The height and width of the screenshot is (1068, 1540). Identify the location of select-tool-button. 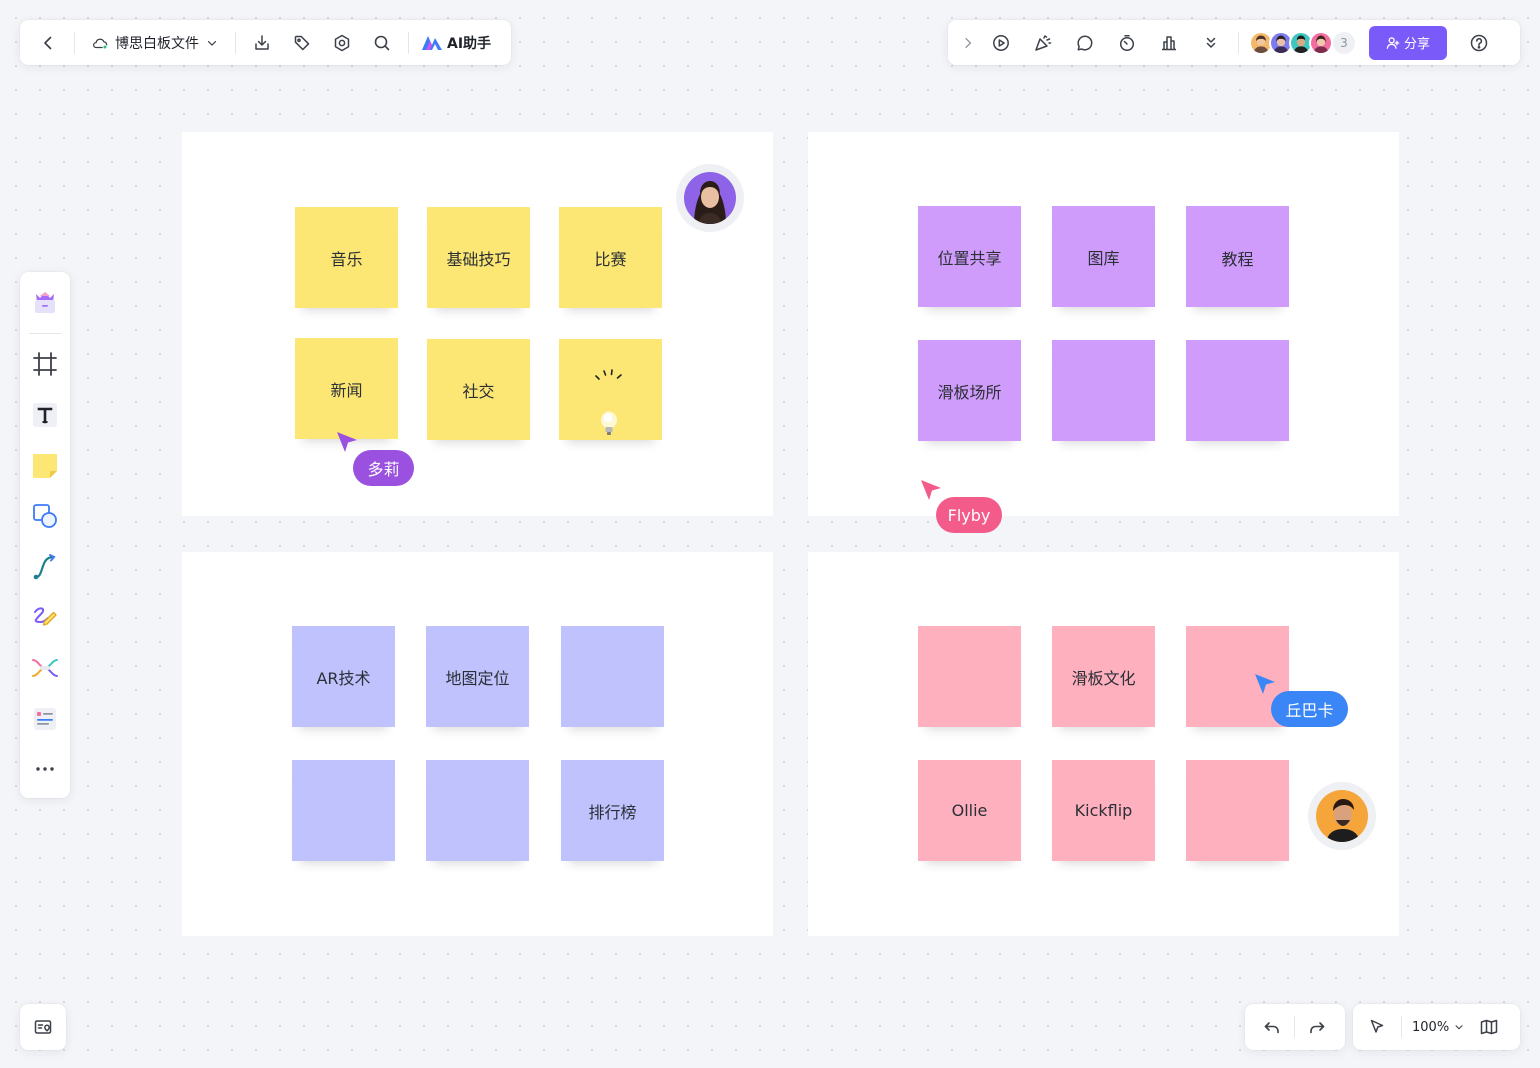
(1377, 1027).